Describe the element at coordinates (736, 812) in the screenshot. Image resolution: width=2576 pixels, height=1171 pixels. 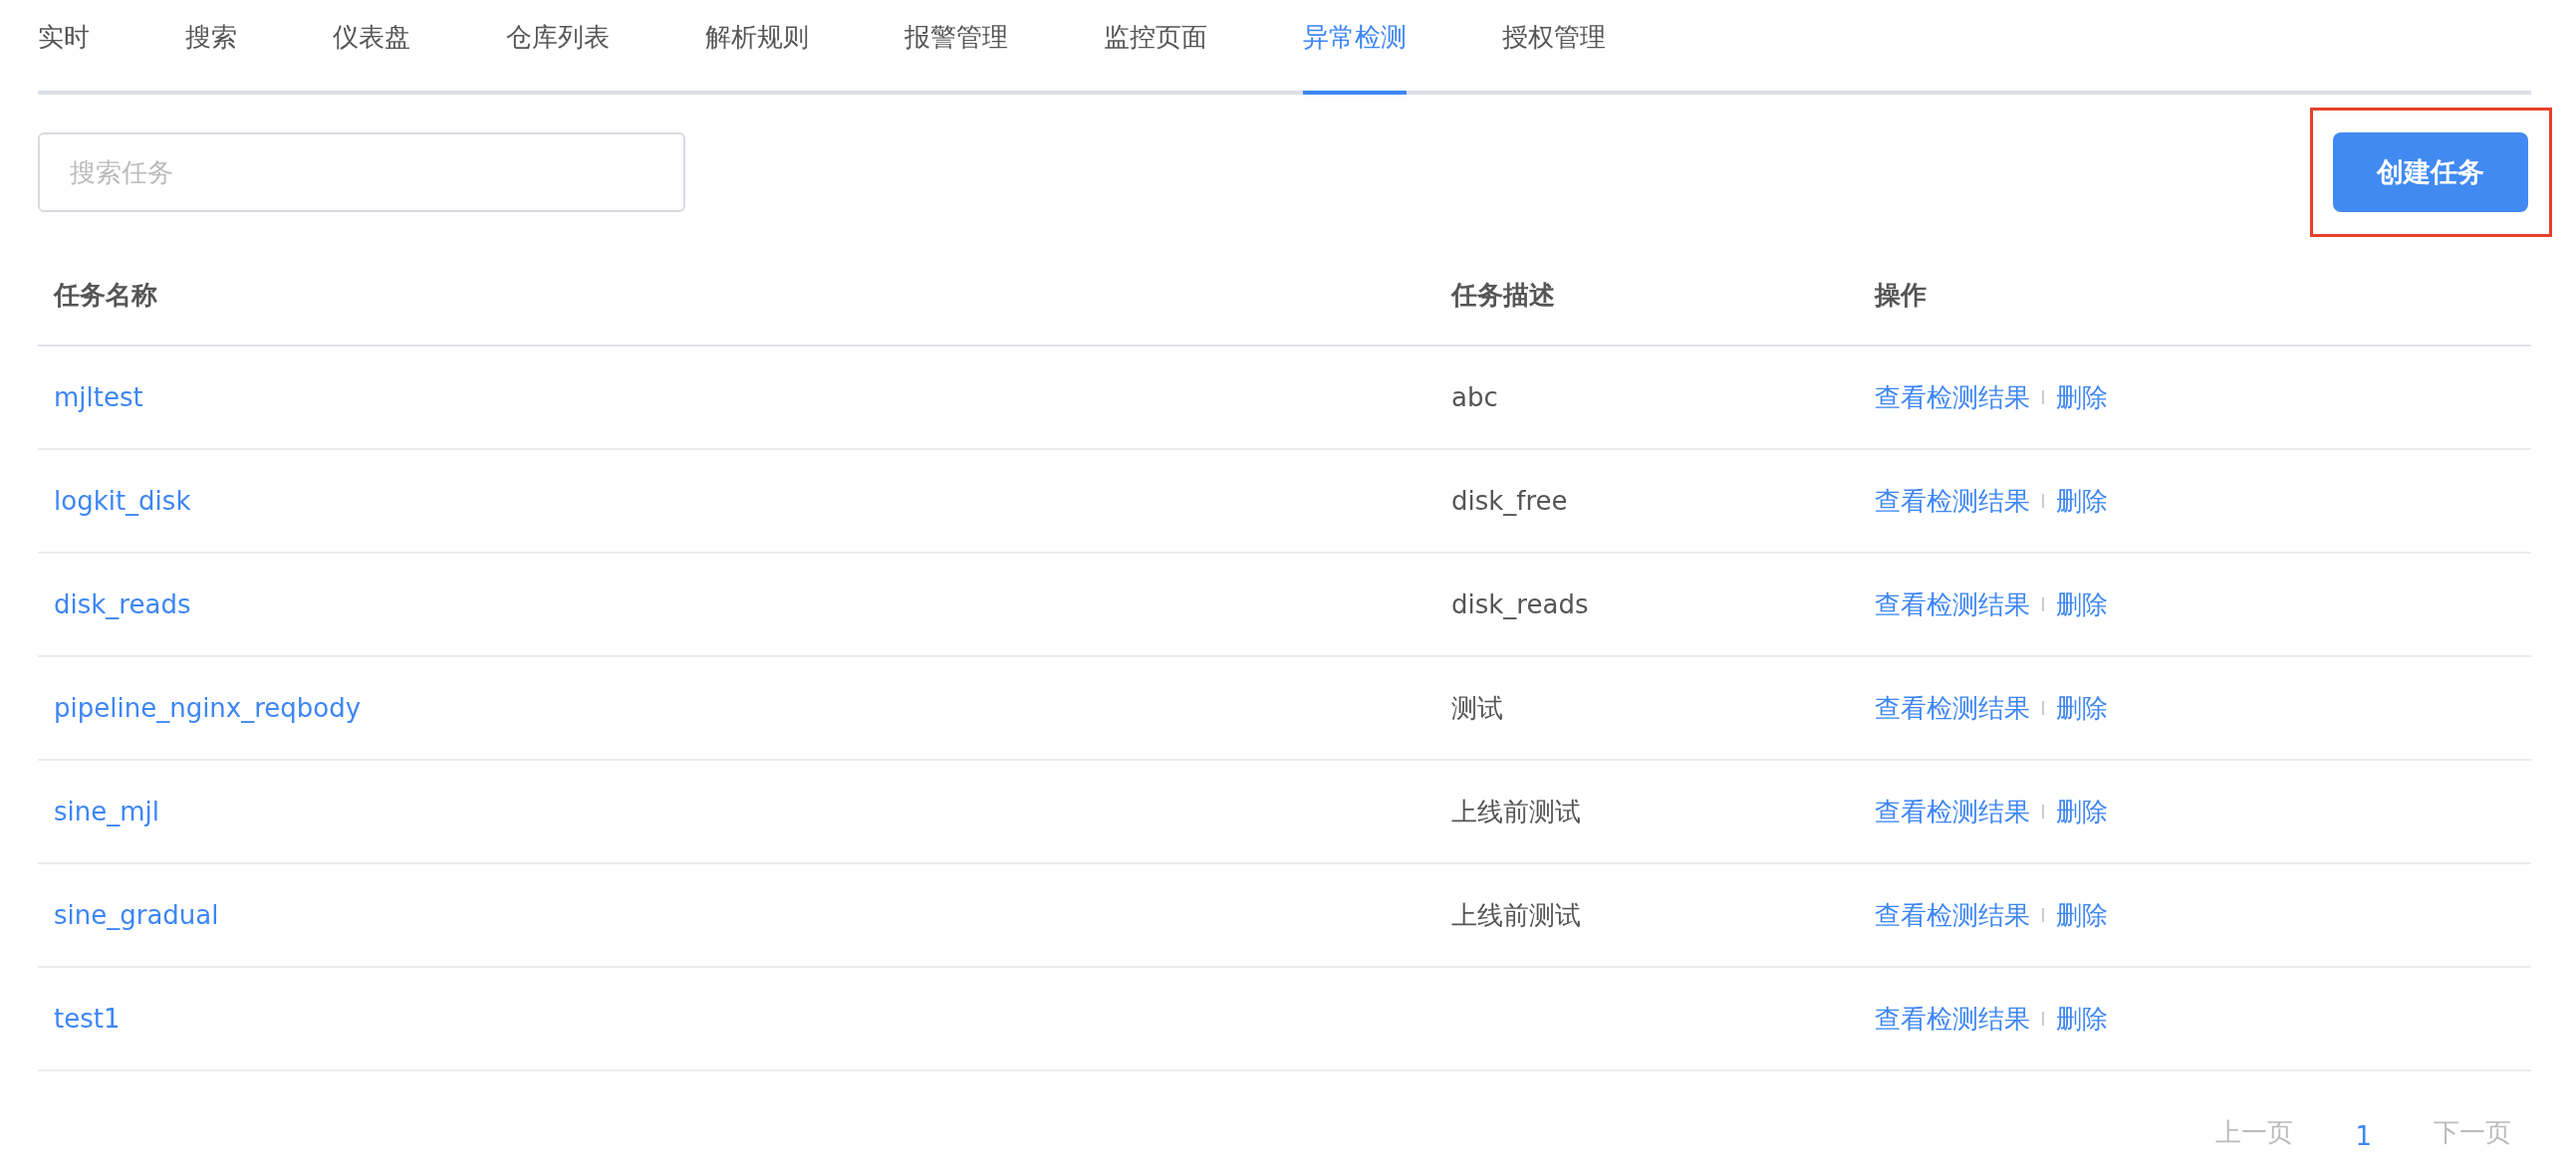
I see `task-name-link: sine_mjl` at that location.